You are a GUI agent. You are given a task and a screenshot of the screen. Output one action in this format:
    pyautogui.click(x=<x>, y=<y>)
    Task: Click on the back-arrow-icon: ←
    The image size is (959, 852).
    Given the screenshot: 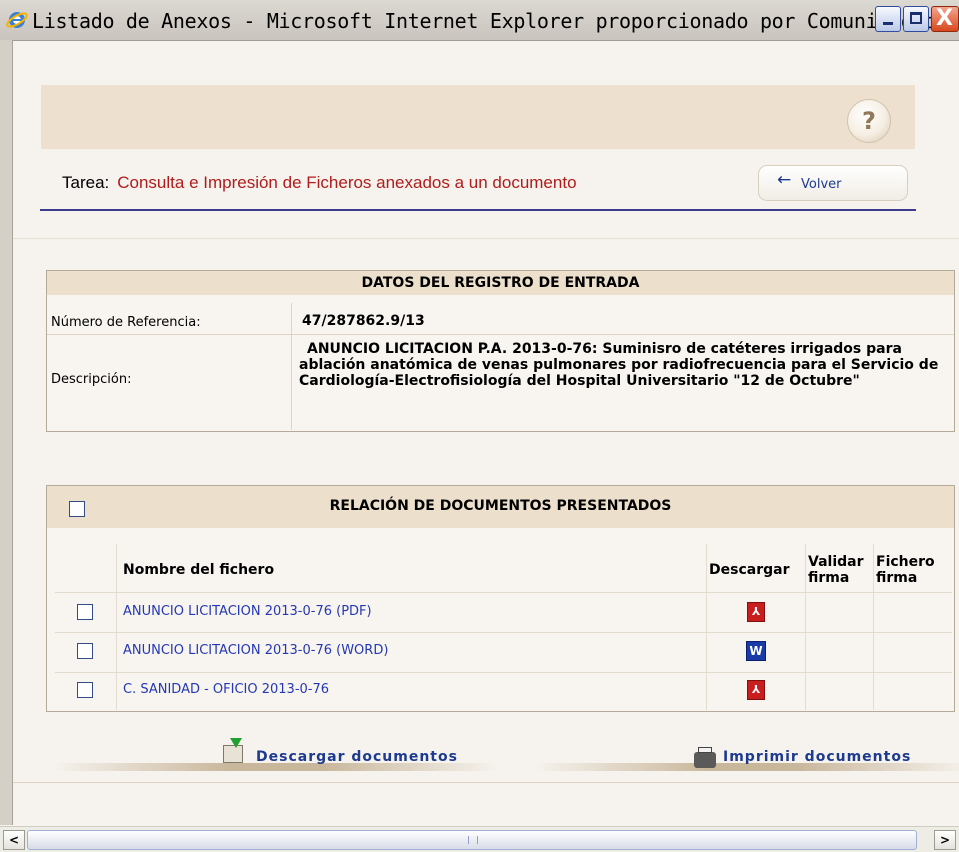 What is the action you would take?
    pyautogui.click(x=784, y=180)
    